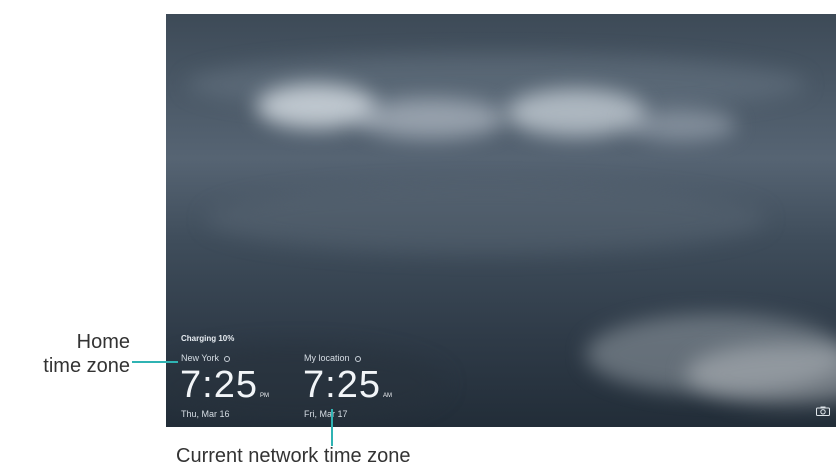 The image size is (836, 472). I want to click on home-label-line2: time zone, so click(86, 366).